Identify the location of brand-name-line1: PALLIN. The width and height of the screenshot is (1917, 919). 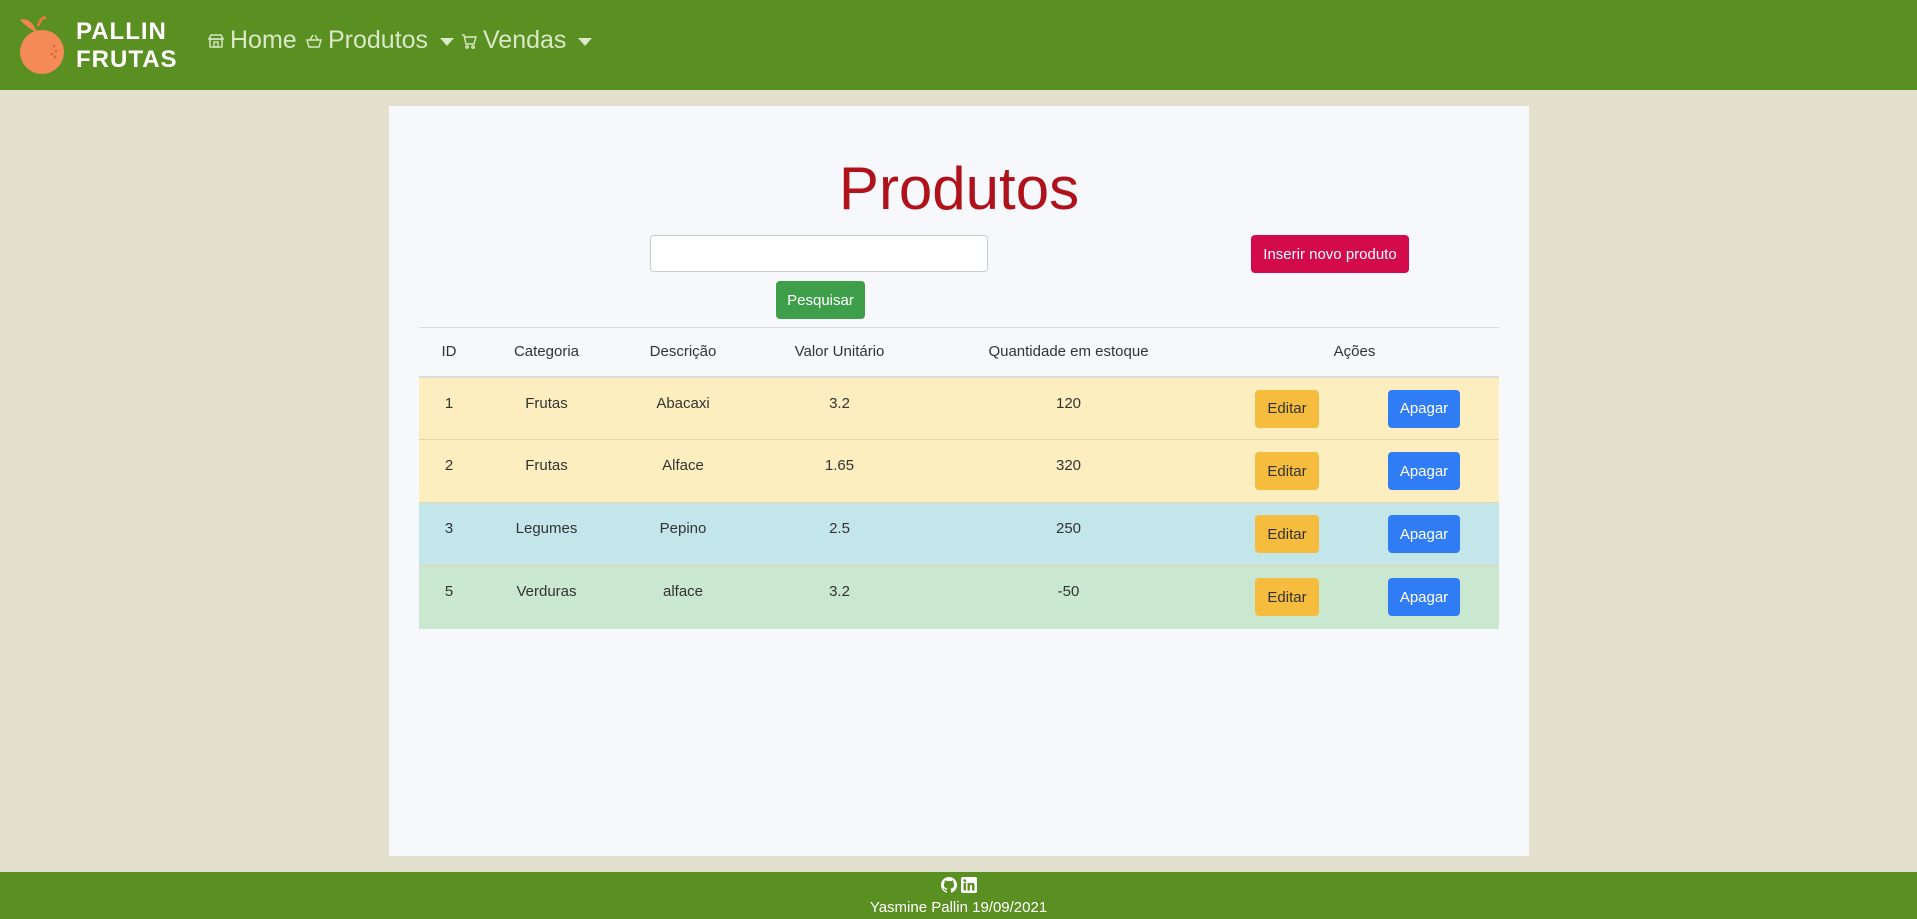
(121, 31).